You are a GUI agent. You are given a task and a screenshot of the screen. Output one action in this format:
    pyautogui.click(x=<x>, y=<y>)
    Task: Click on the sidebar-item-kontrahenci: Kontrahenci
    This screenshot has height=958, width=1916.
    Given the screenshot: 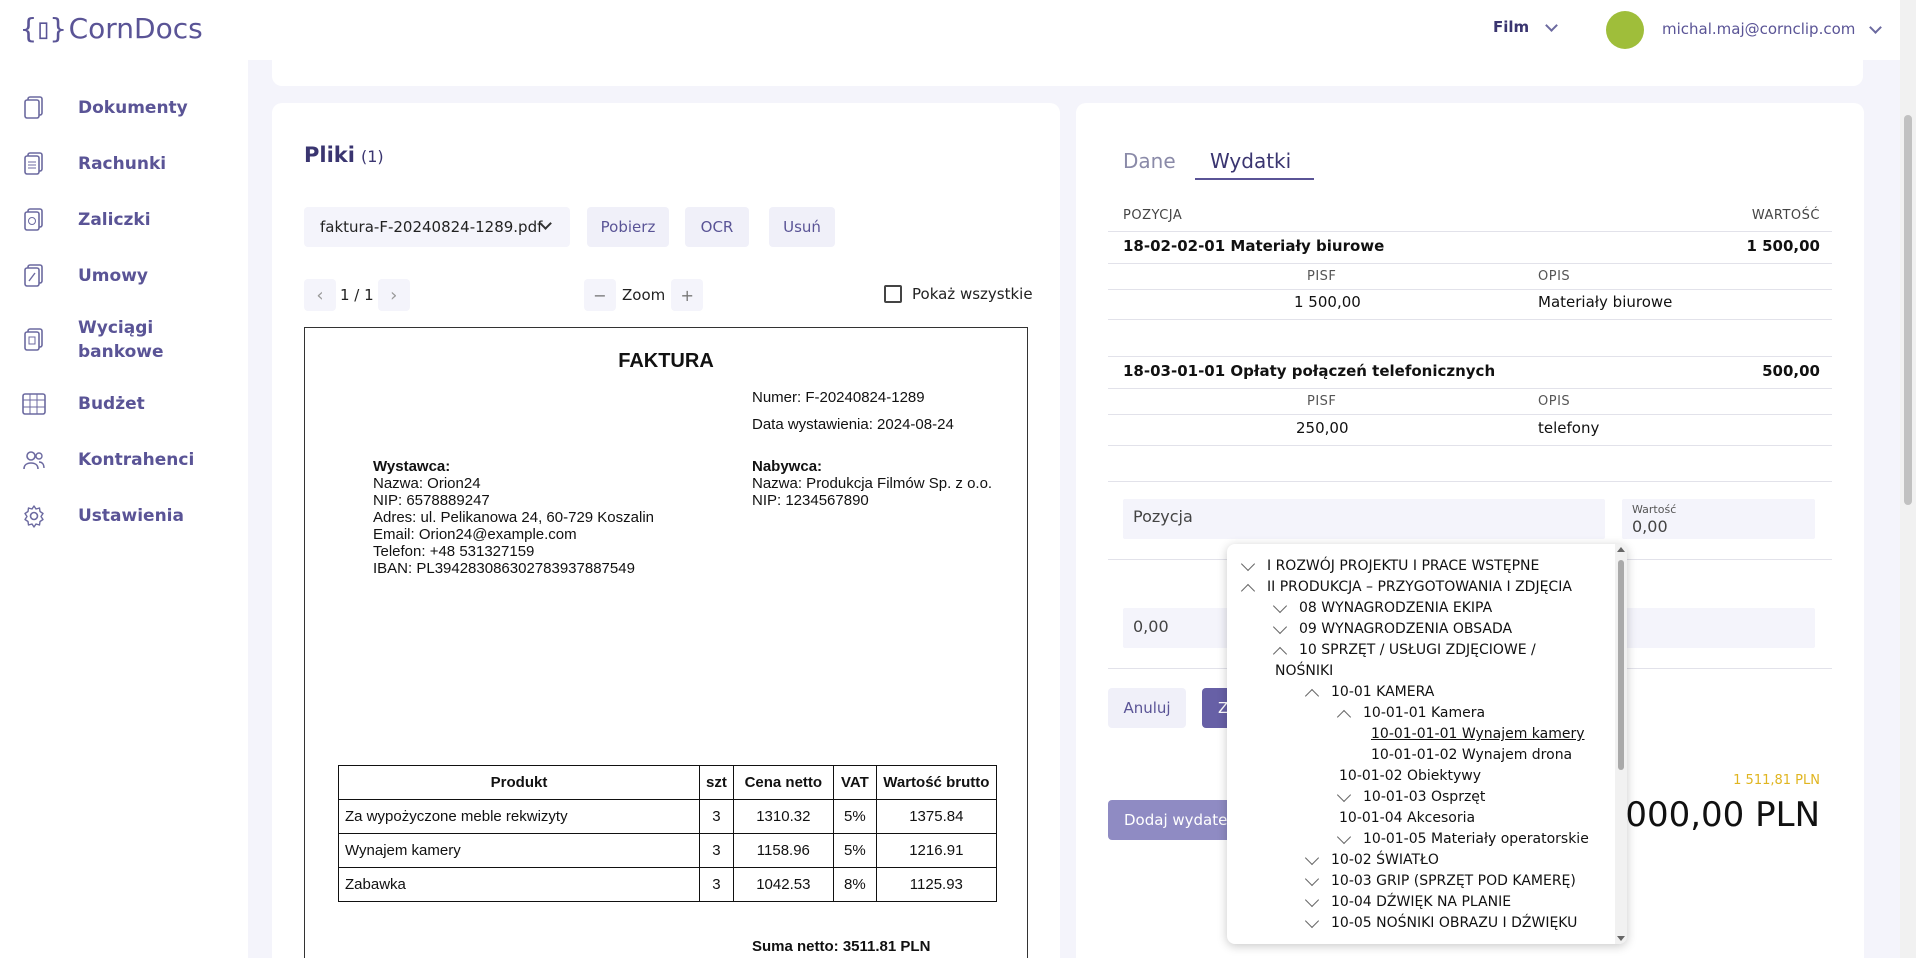 What is the action you would take?
    pyautogui.click(x=108, y=460)
    